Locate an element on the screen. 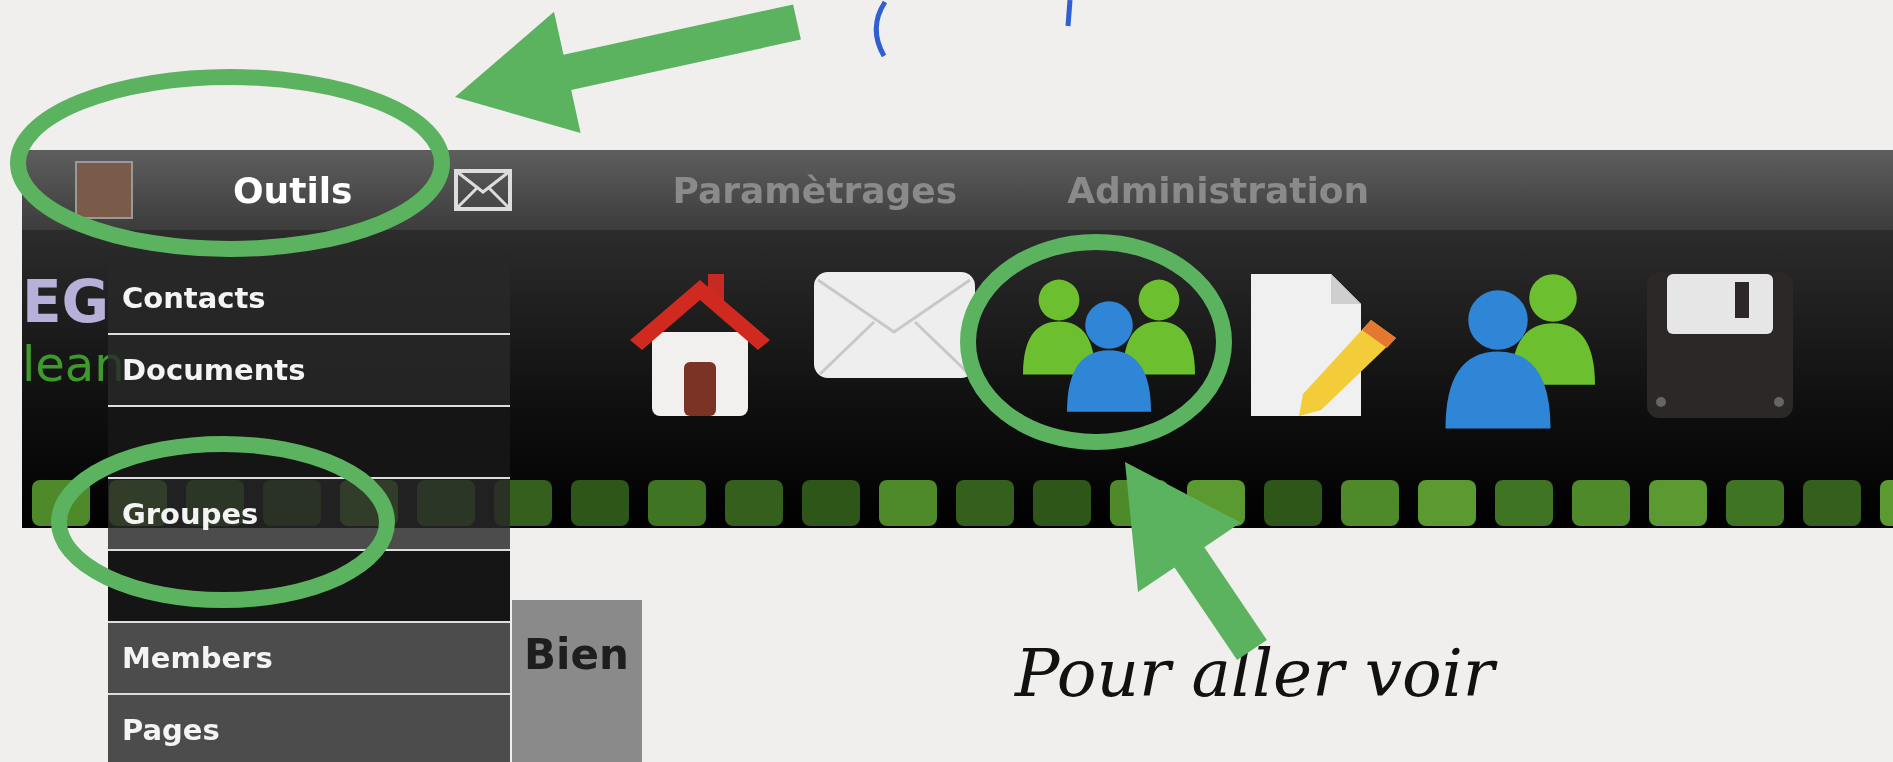 This screenshot has width=1893, height=762. envelope-icon is located at coordinates (894, 325).